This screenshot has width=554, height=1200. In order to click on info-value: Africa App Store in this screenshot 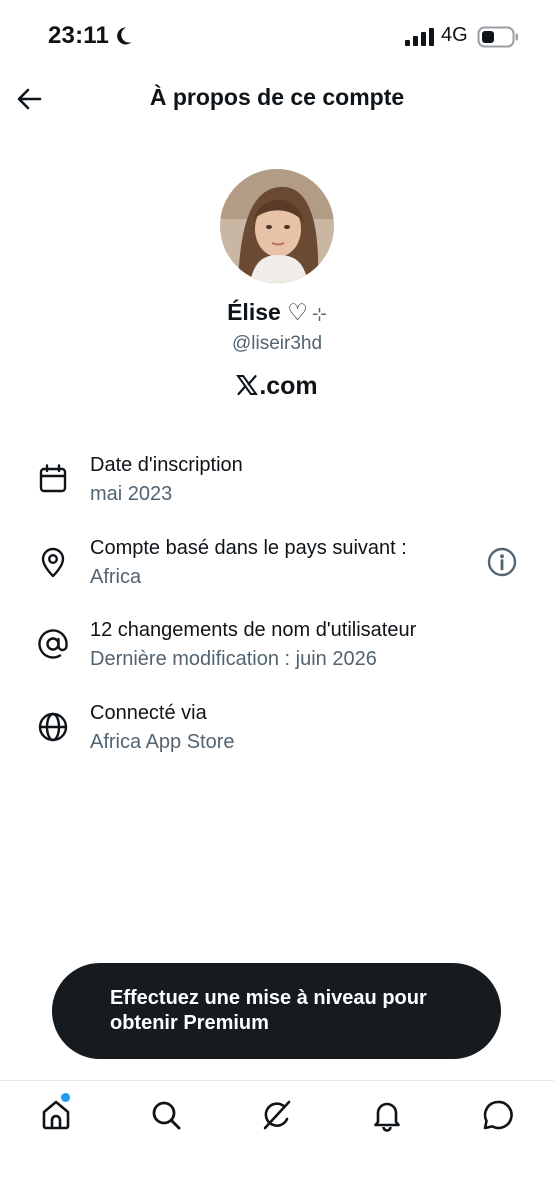, I will do `click(162, 742)`.